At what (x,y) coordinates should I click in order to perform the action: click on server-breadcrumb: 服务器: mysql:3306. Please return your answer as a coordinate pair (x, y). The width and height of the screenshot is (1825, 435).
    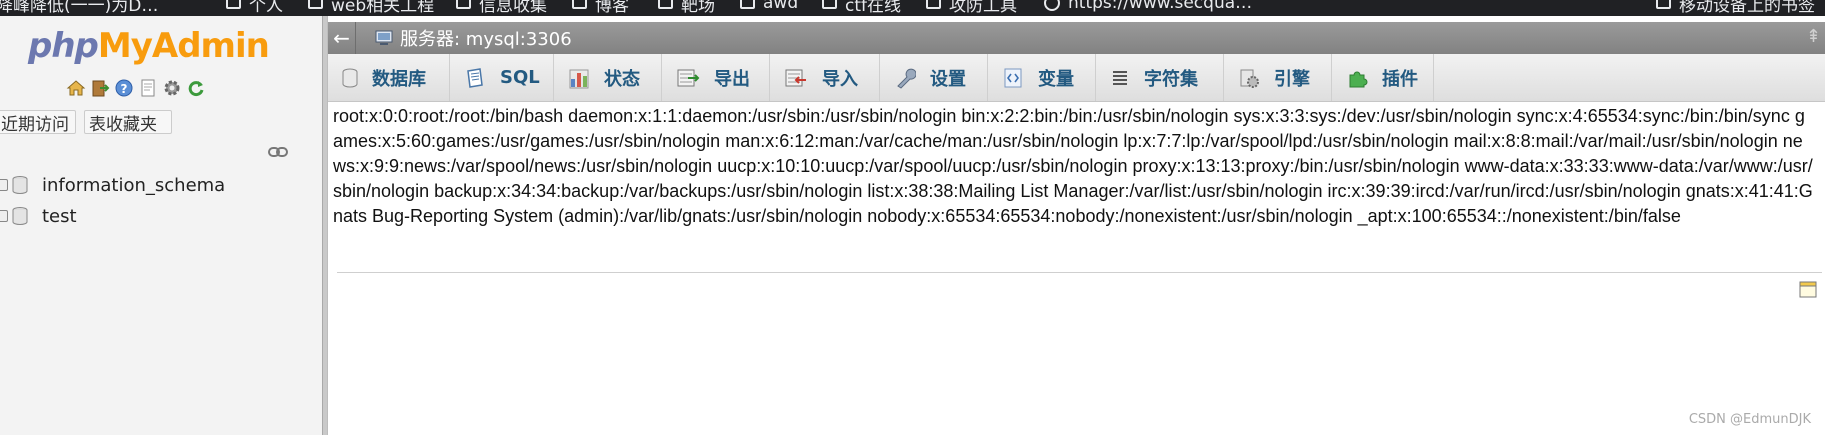
    Looking at the image, I should click on (473, 38).